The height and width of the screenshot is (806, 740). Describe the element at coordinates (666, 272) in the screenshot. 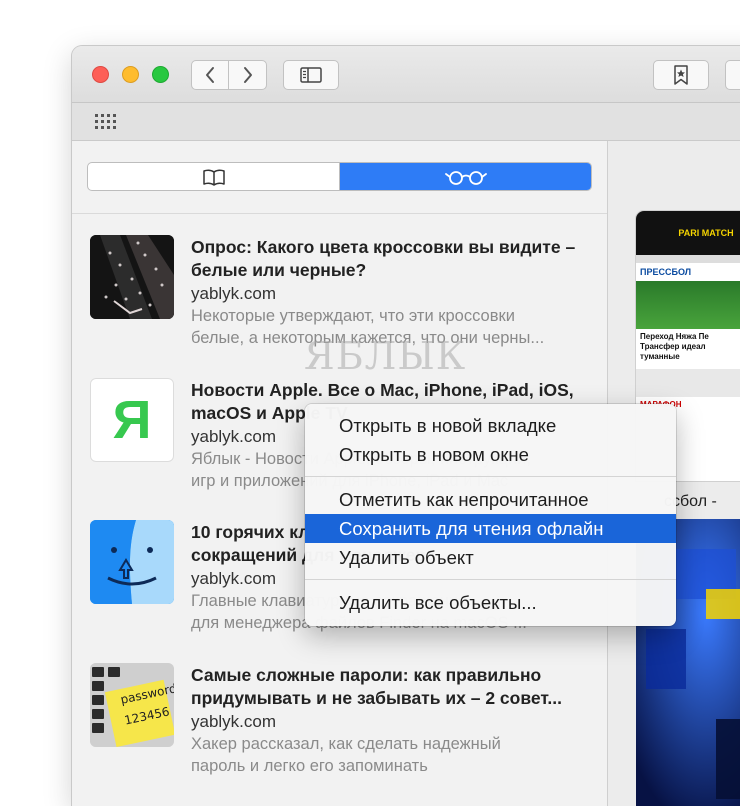

I see `preview-section: ПРЕССБОЛ` at that location.